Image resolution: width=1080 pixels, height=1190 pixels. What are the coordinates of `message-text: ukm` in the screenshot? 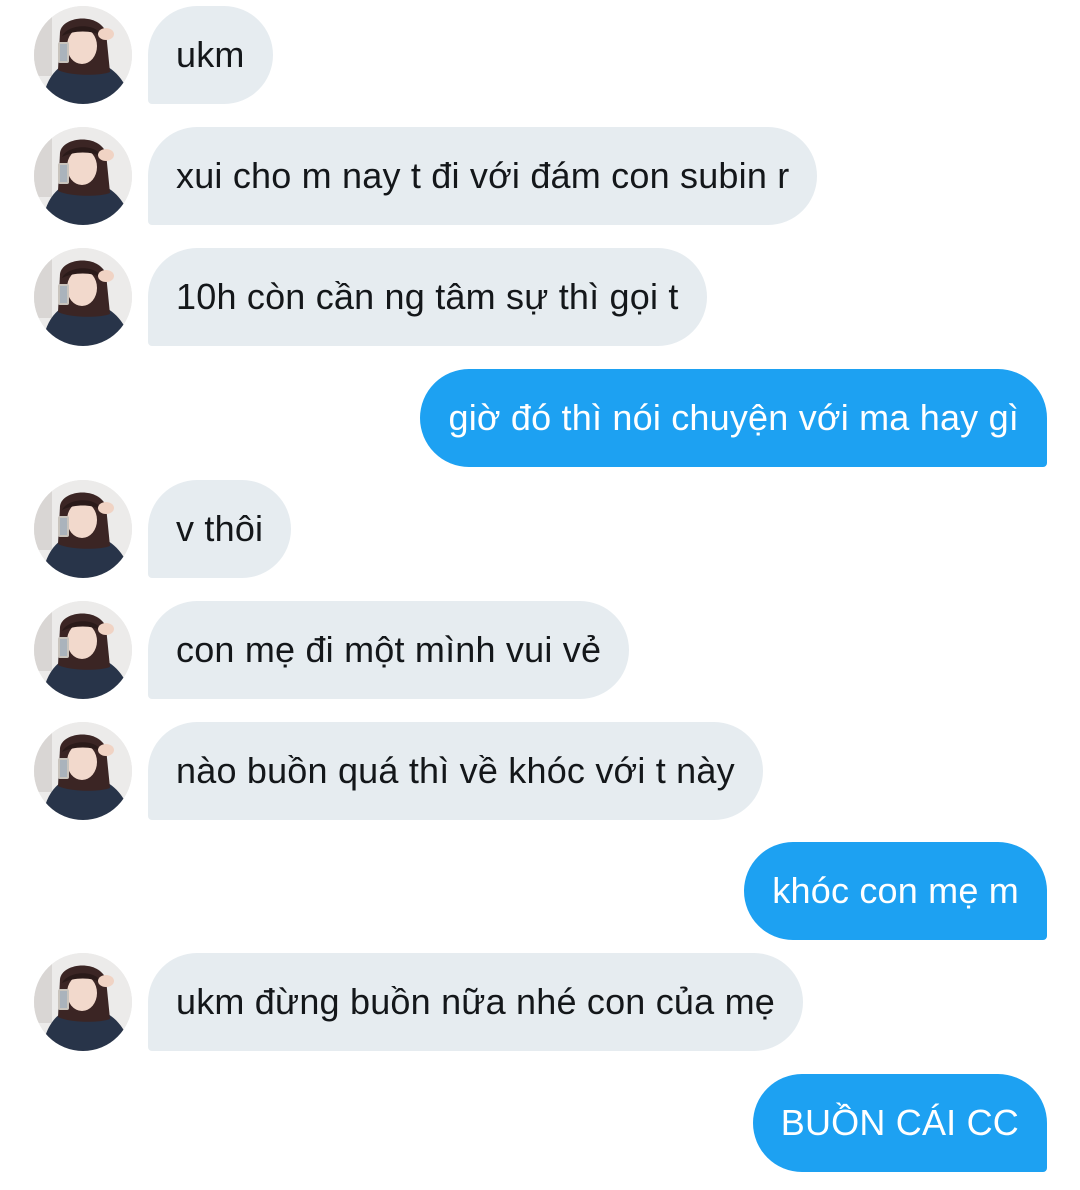 It's located at (210, 54).